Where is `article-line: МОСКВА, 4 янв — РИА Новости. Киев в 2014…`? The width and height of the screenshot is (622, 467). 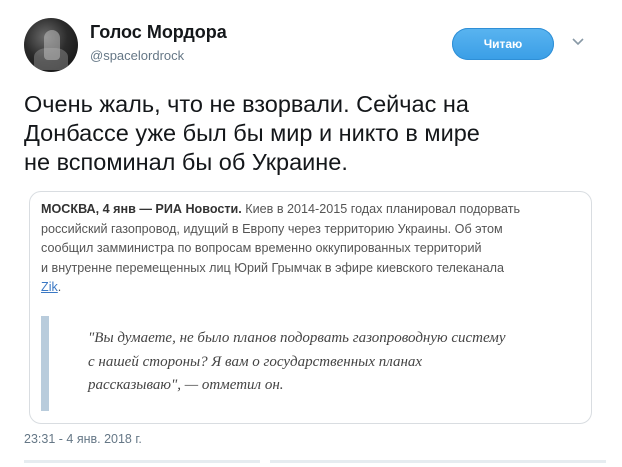 article-line: МОСКВА, 4 янв — РИА Новости. Киев в 2014… is located at coordinates (313, 210).